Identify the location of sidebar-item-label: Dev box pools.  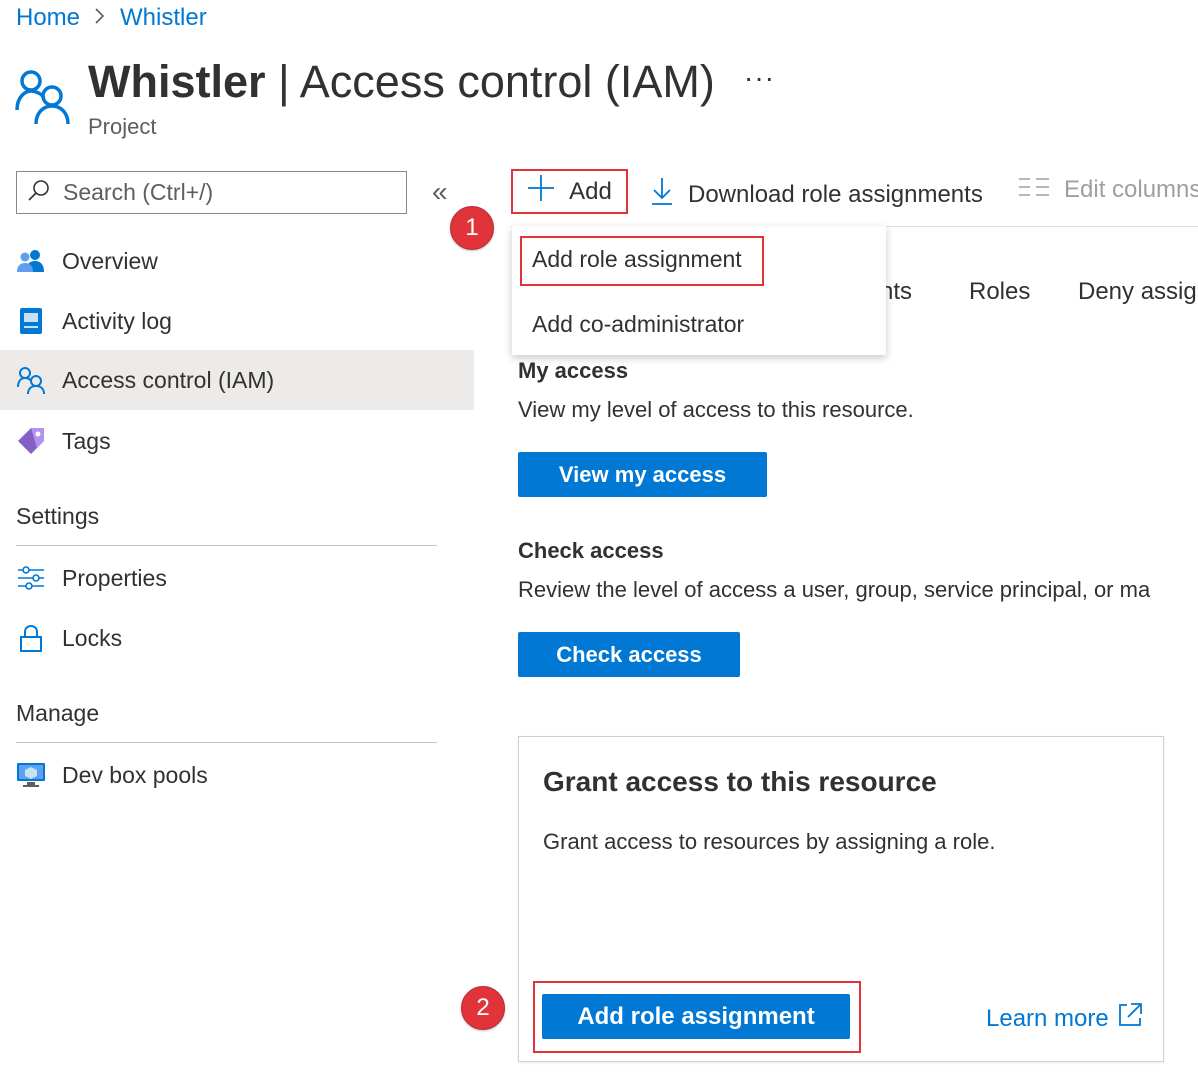
(135, 774).